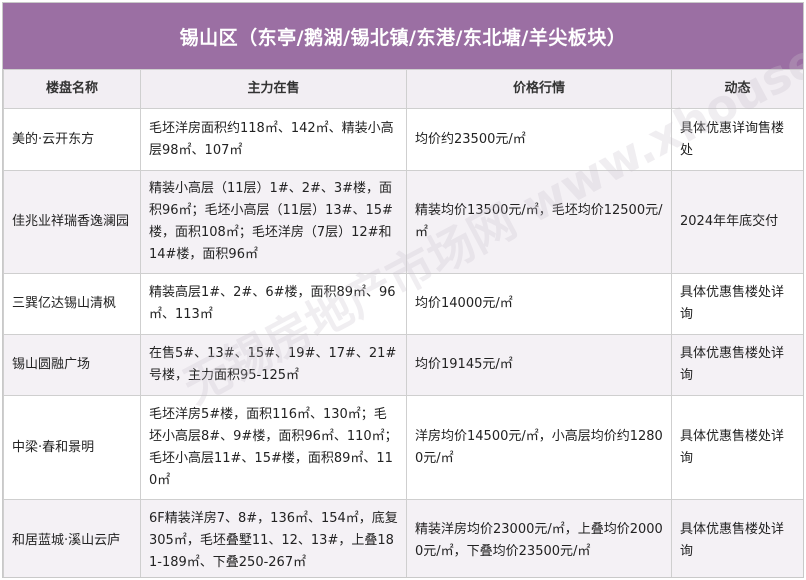 The height and width of the screenshot is (580, 806). Describe the element at coordinates (72, 89) in the screenshot. I see `column-header-name: 楼盘名称` at that location.